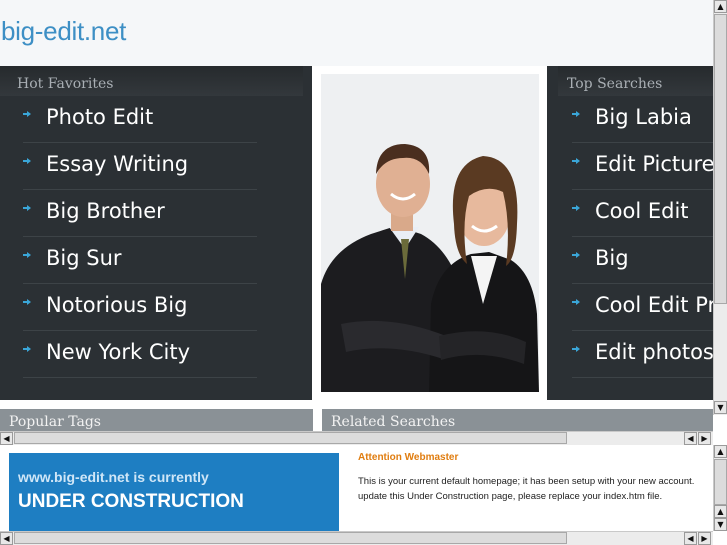 The image size is (727, 545). Describe the element at coordinates (642, 260) in the screenshot. I see `list-item: Big` at that location.